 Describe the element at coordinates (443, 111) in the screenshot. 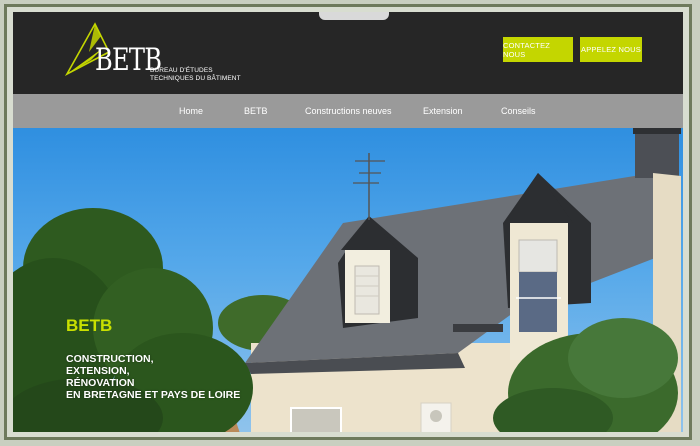

I see `nav-item-extension: Extension` at that location.